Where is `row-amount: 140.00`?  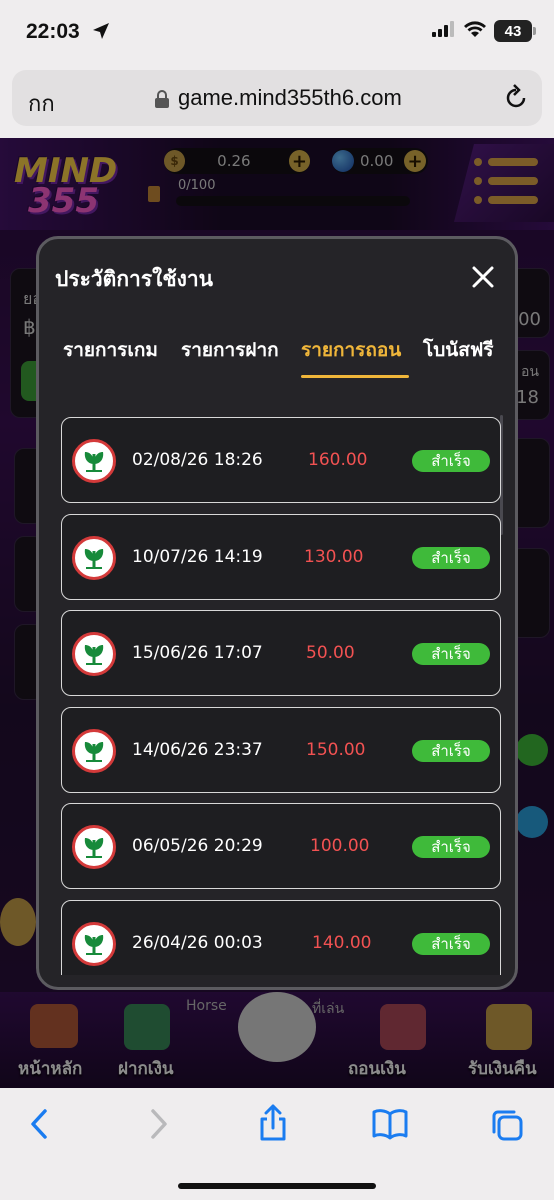
row-amount: 140.00 is located at coordinates (342, 942).